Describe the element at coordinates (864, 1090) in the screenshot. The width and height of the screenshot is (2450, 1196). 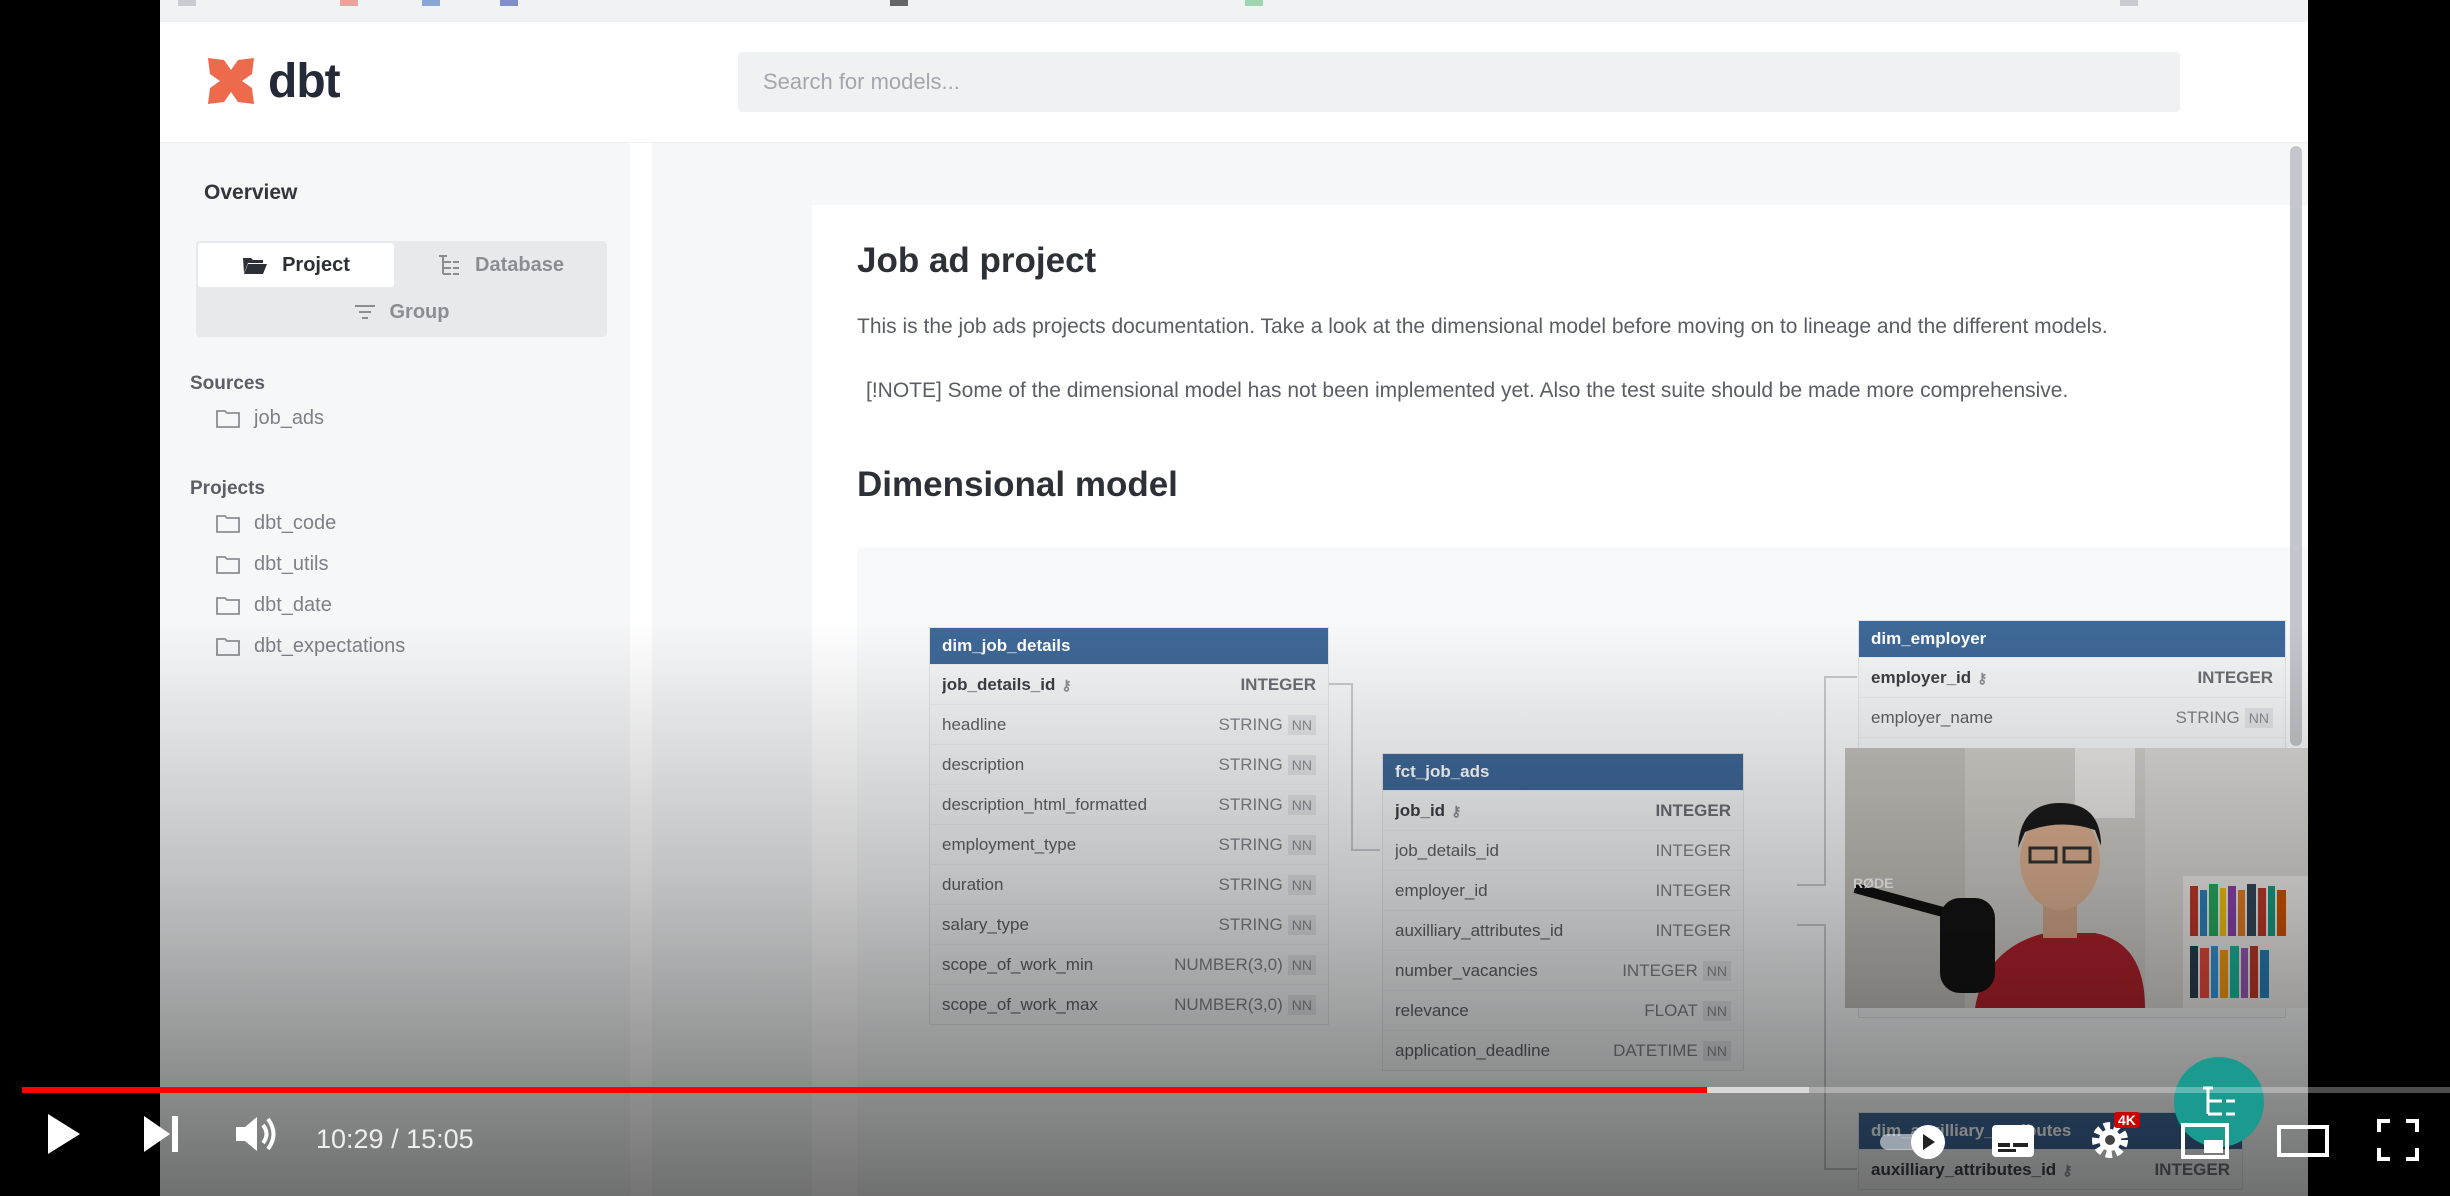
I see `progress-played` at that location.